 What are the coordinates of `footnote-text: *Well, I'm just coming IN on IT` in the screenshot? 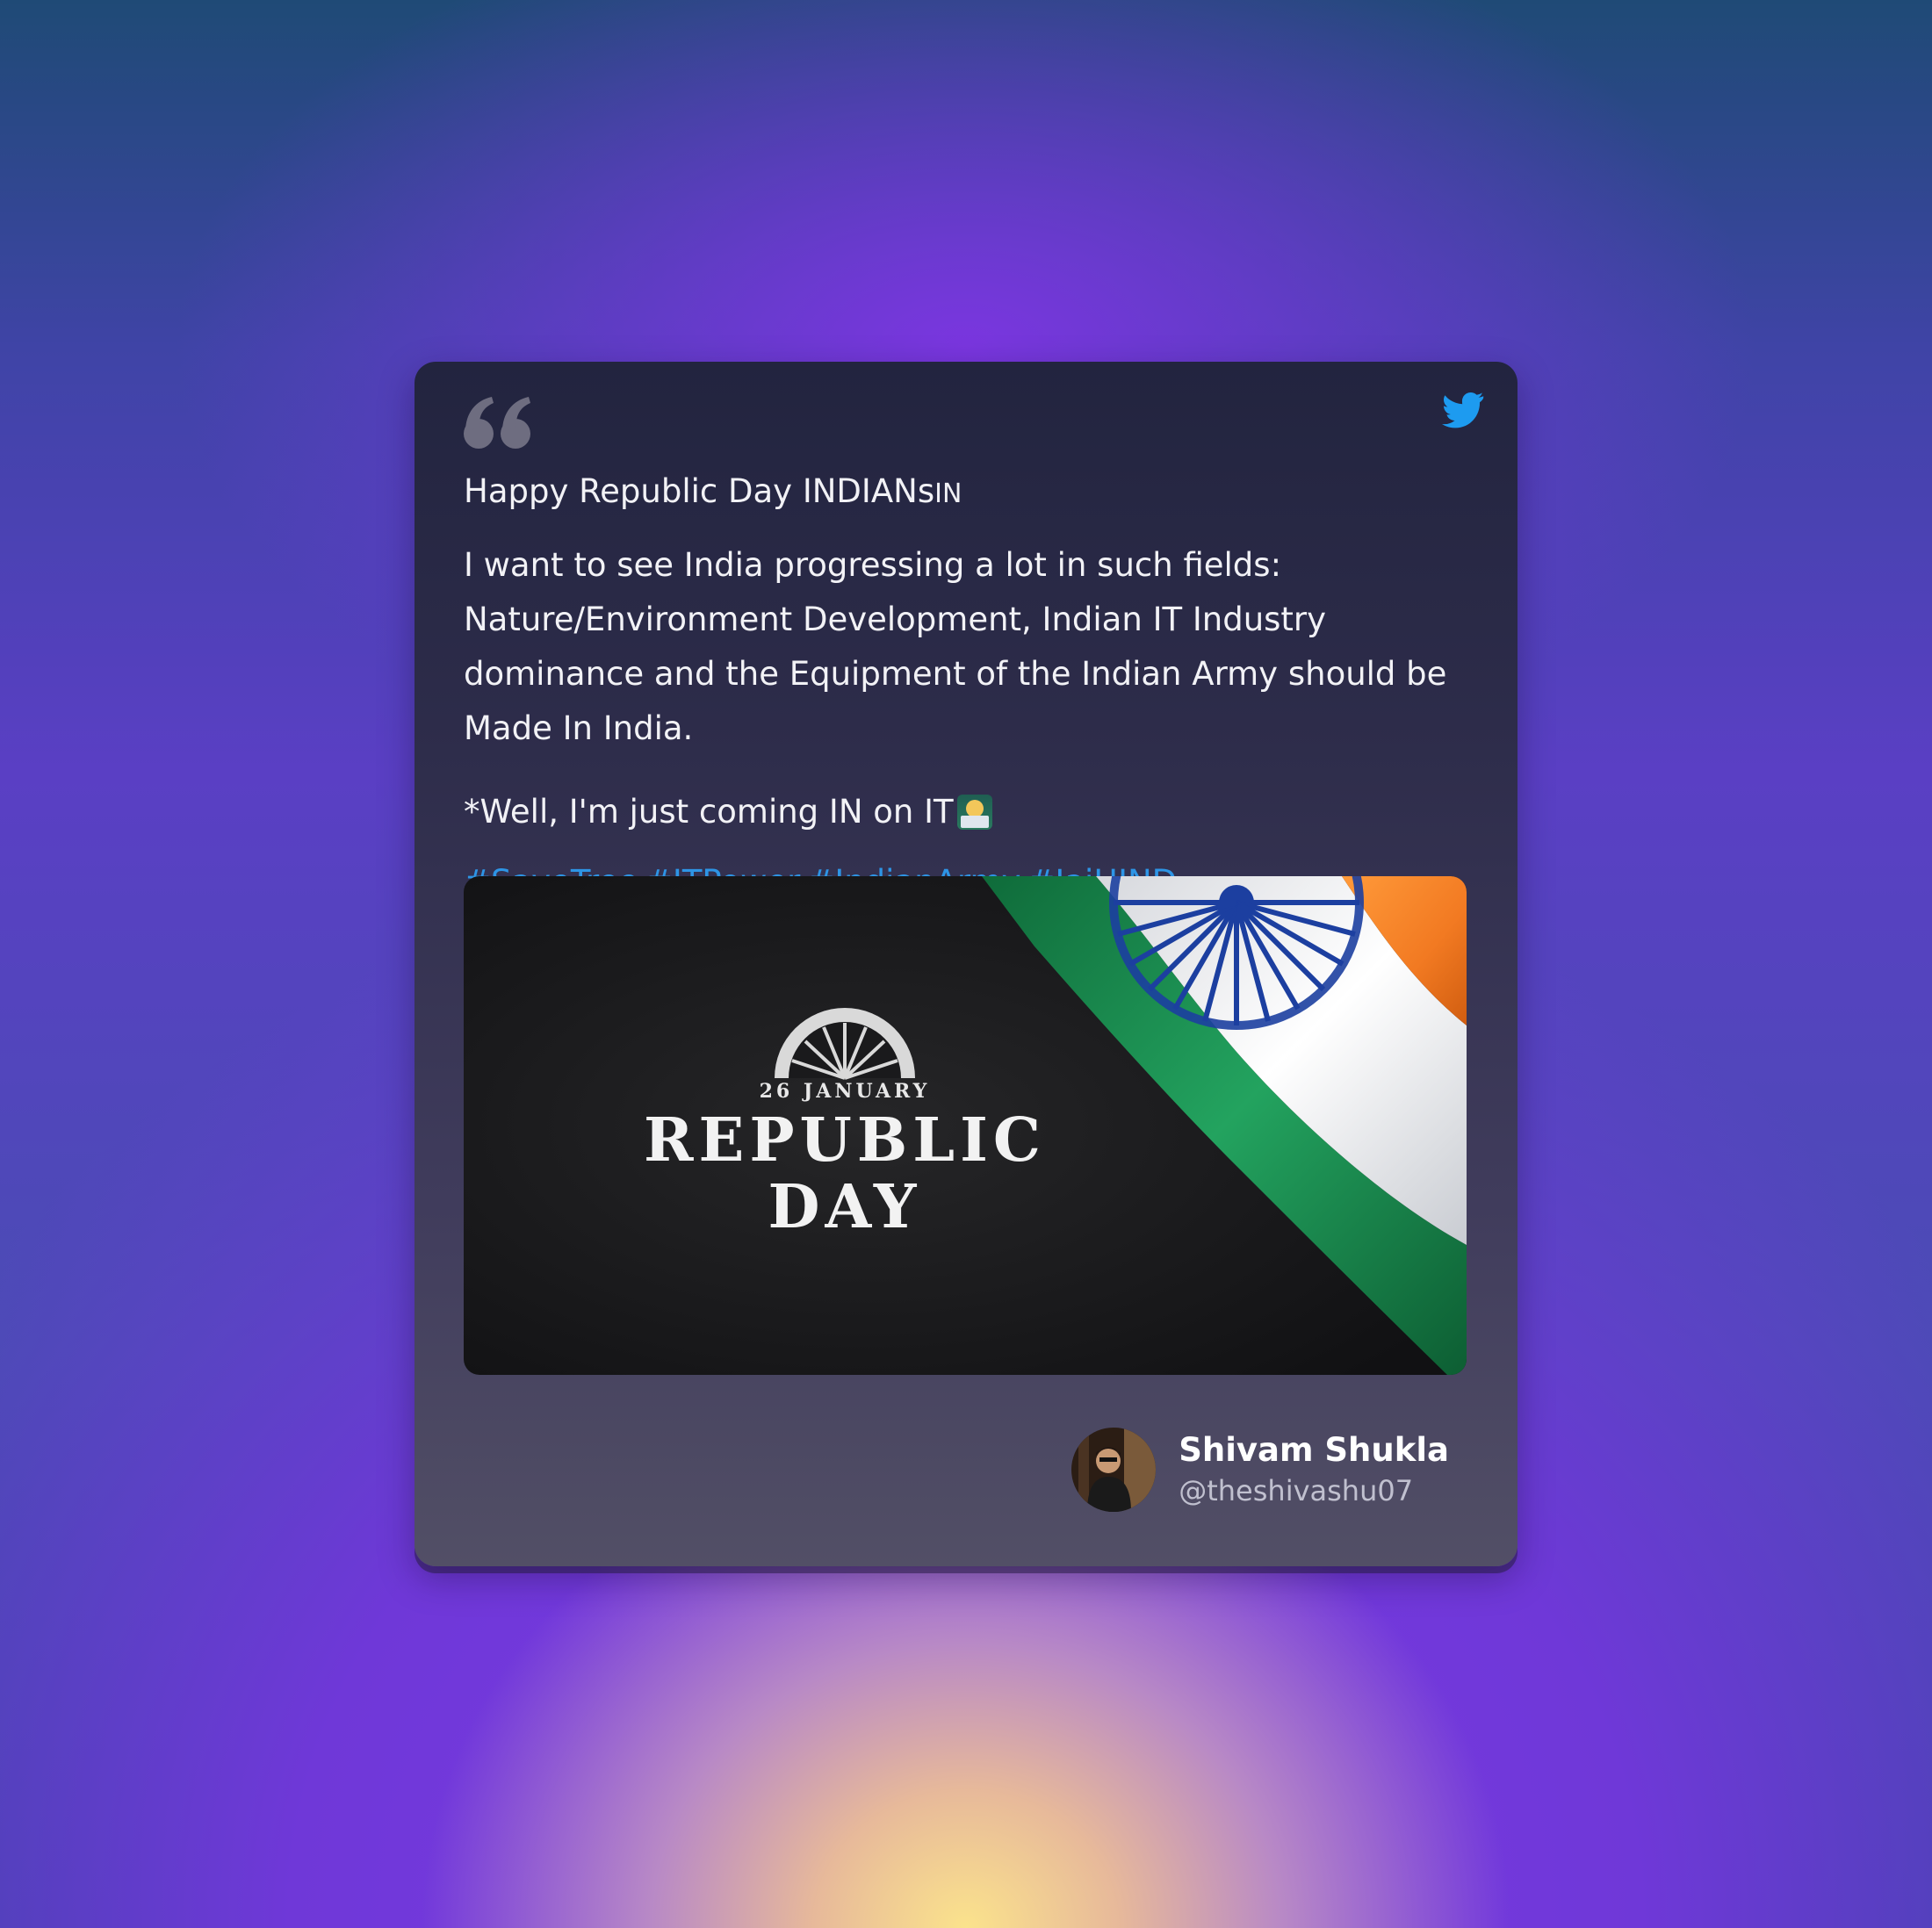 It's located at (709, 812).